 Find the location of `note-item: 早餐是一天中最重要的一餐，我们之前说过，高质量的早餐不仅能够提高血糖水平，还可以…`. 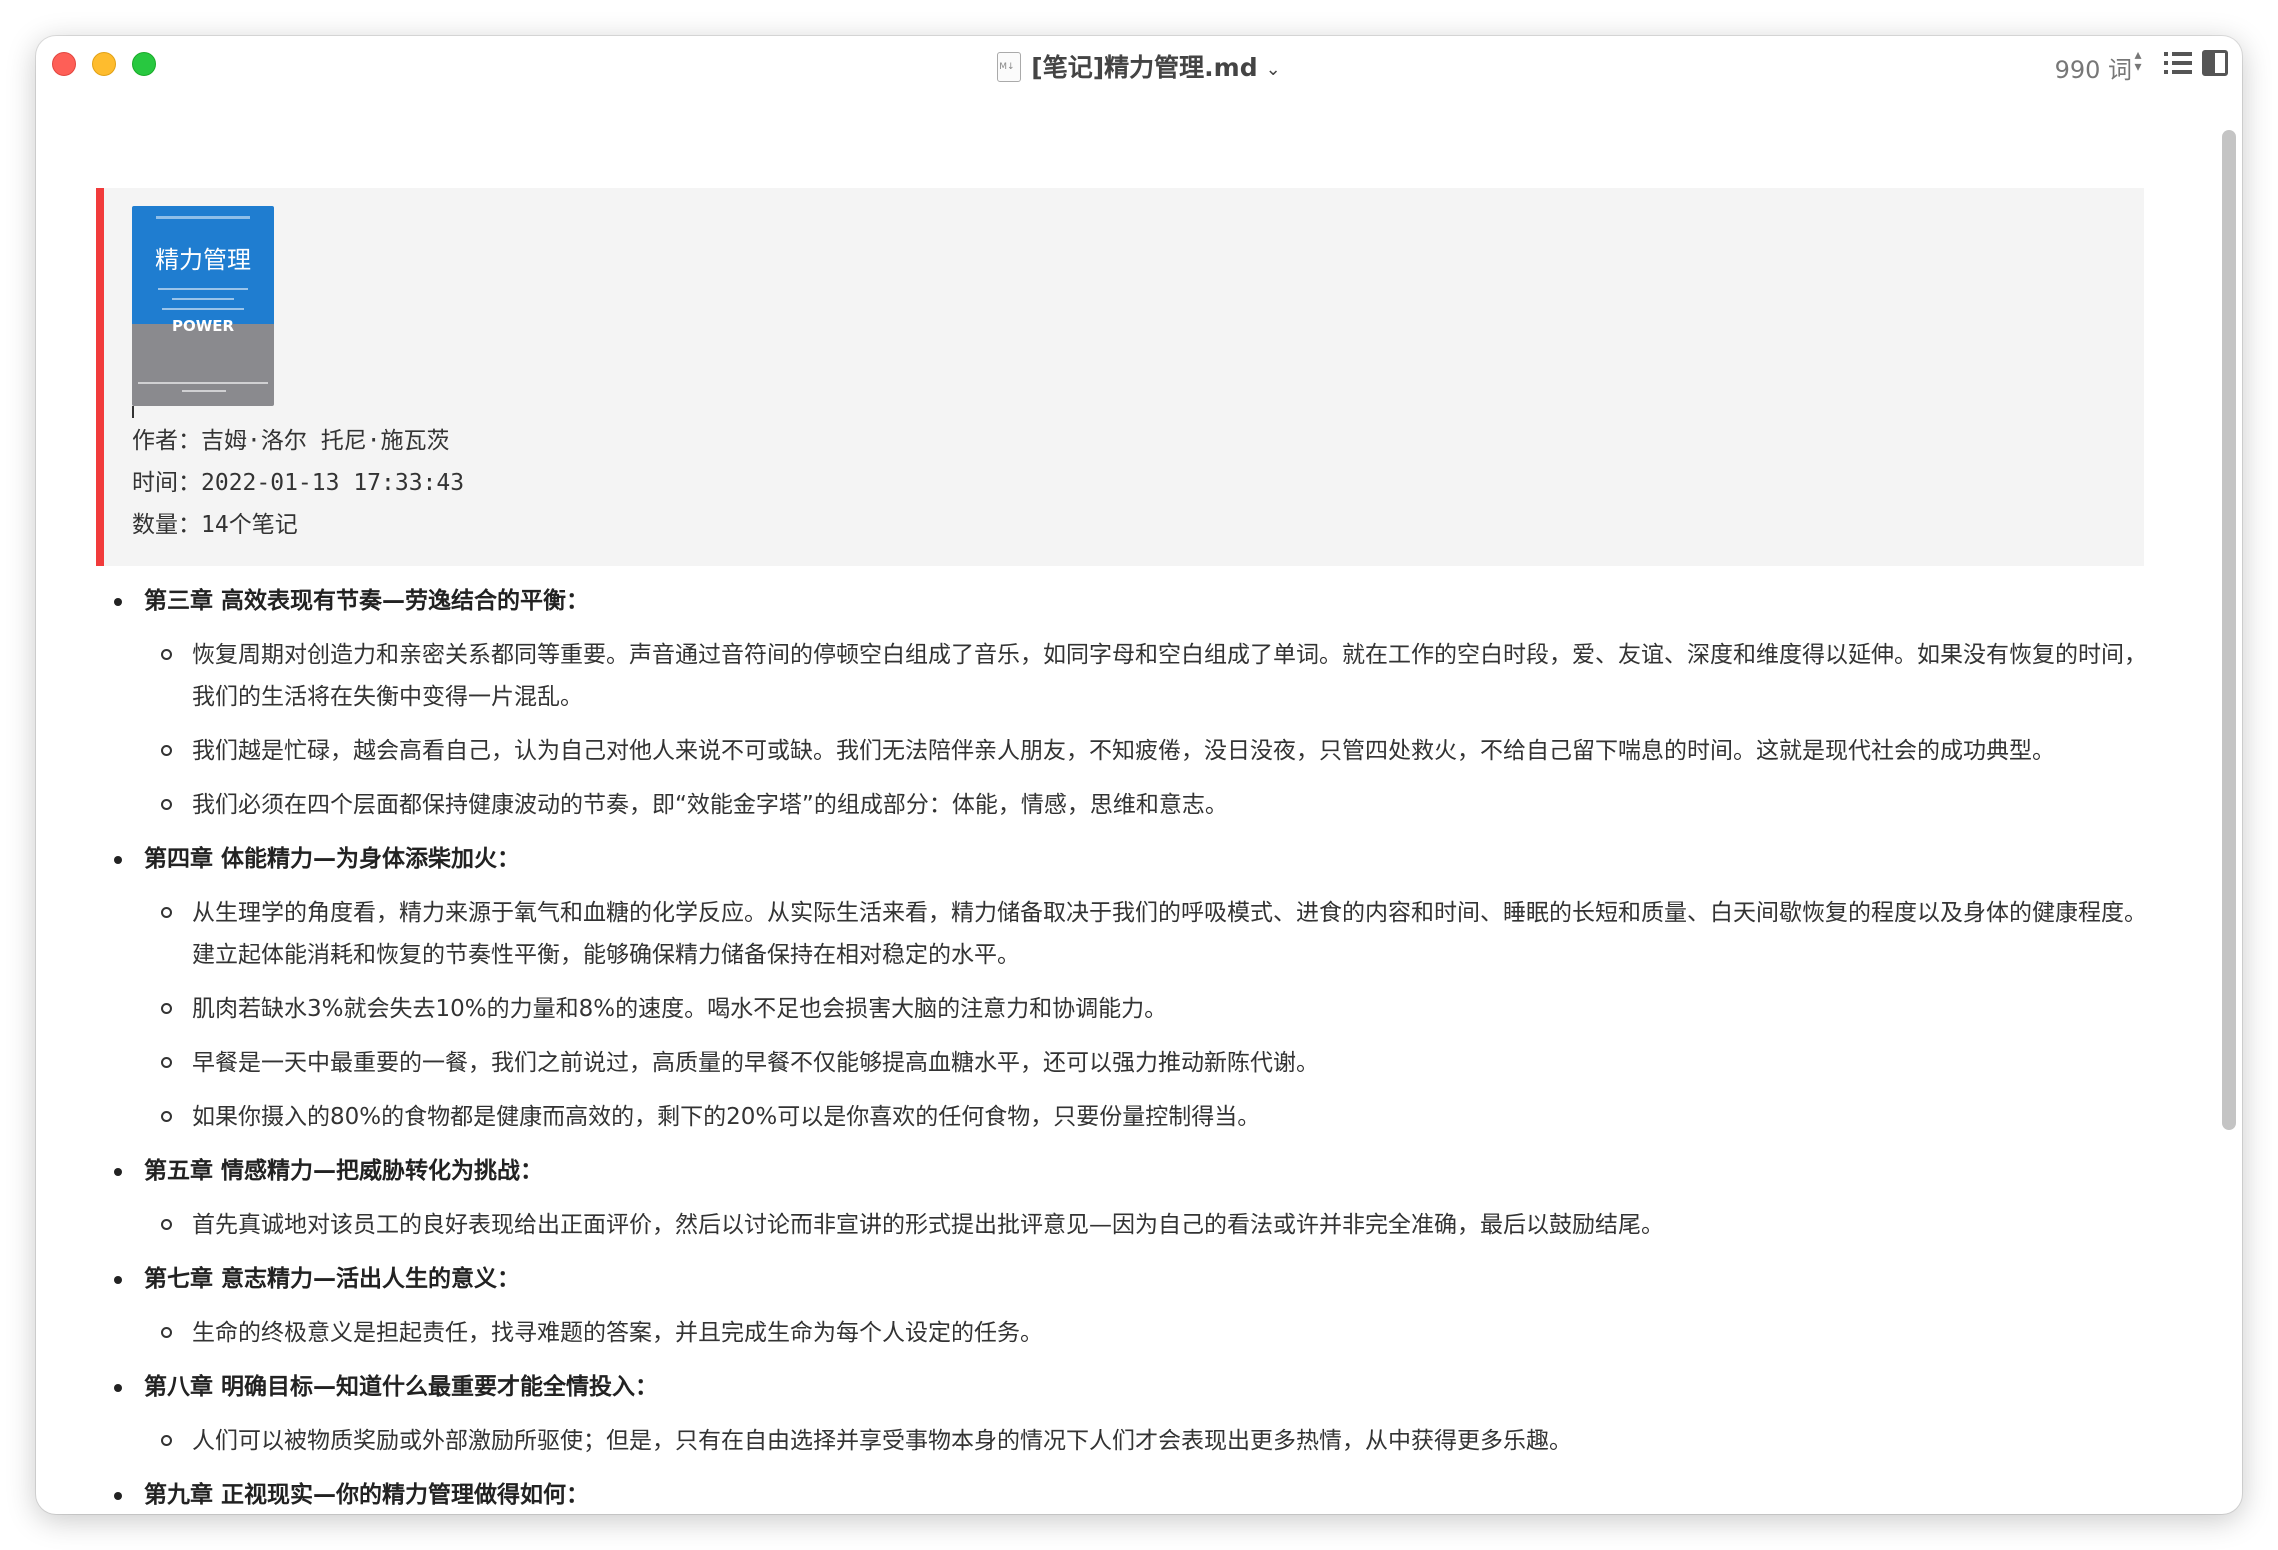

note-item: 早餐是一天中最重要的一餐，我们之前说过，高质量的早餐不仅能够提高血糖水平，还可以… is located at coordinates (1121, 1063).